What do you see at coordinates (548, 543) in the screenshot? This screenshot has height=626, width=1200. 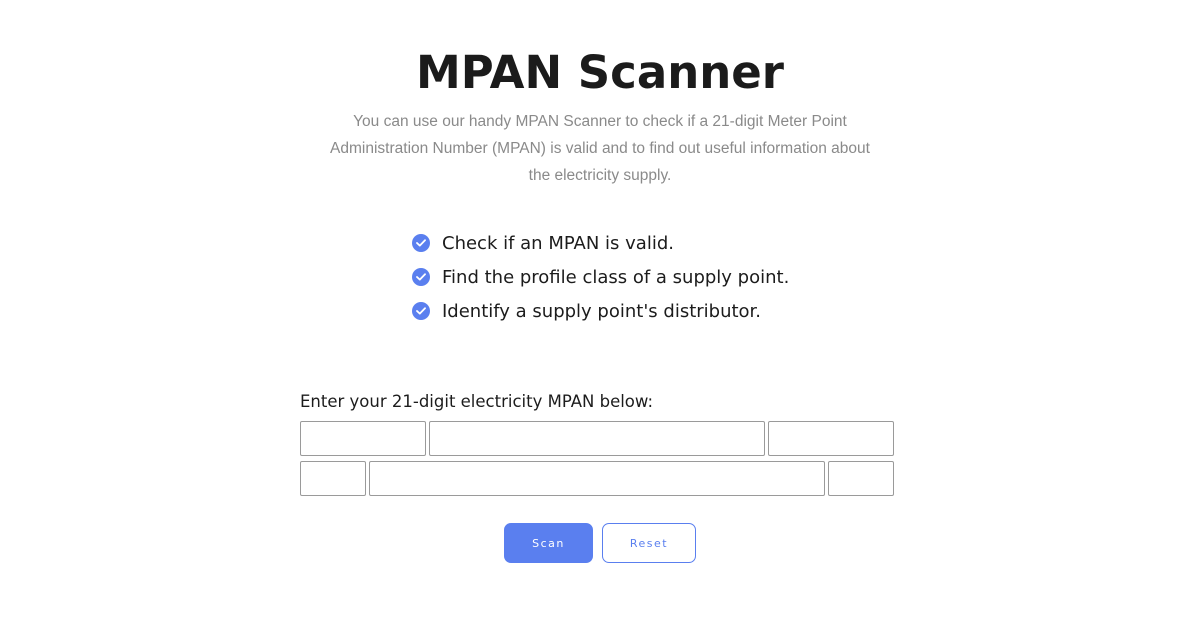 I see `scan-button: Scan` at bounding box center [548, 543].